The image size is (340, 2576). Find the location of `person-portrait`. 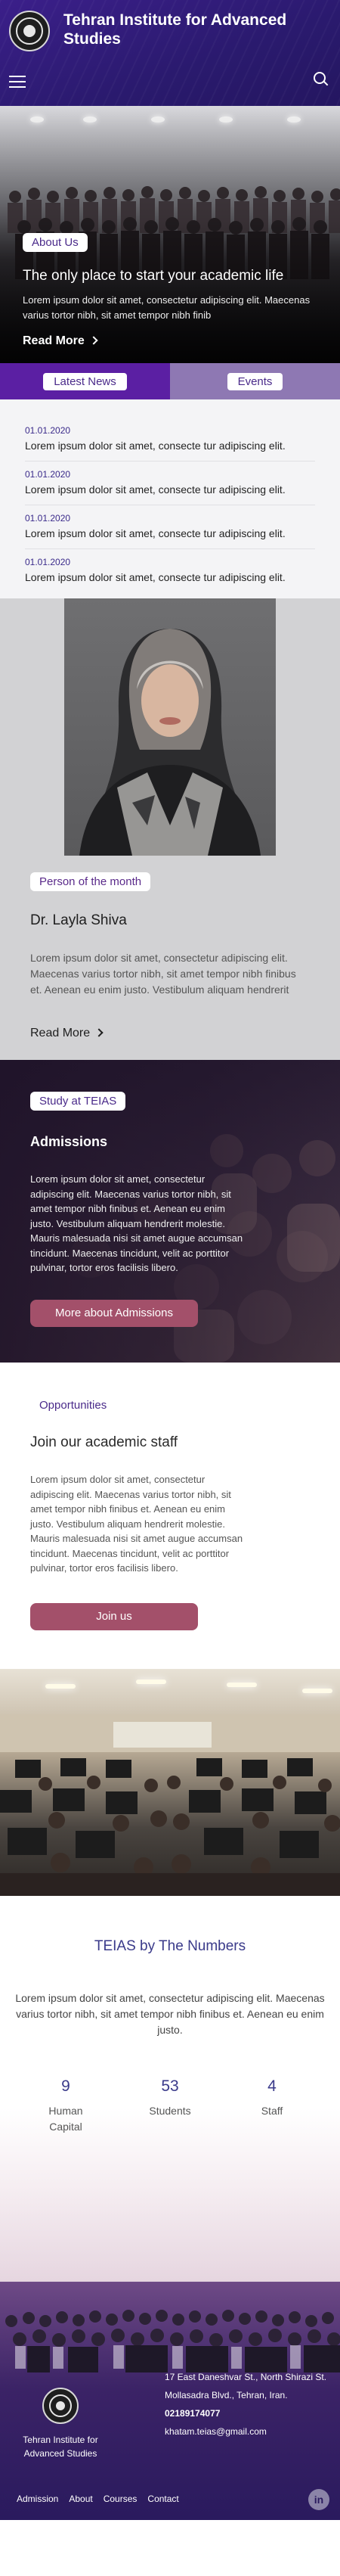

person-portrait is located at coordinates (170, 727).